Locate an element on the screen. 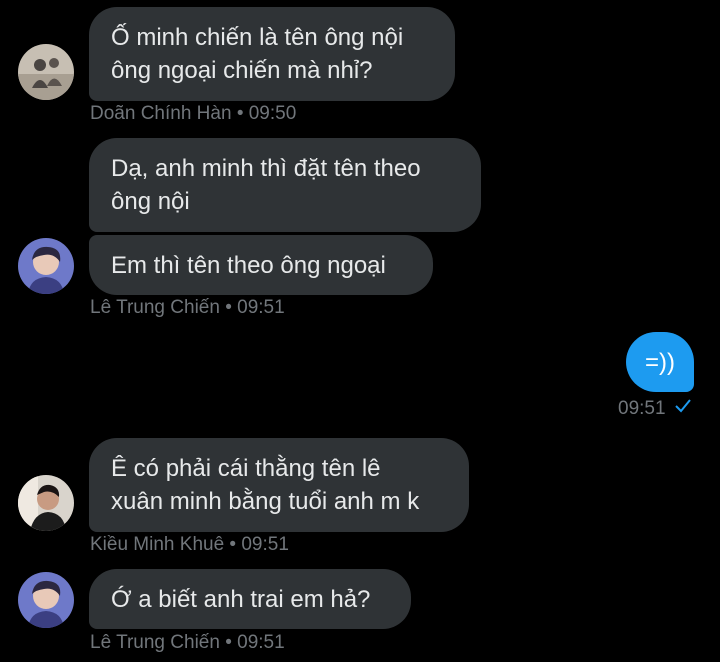 Image resolution: width=720 pixels, height=662 pixels. message-text: Ớ a biết anh trai em hả? is located at coordinates (241, 599).